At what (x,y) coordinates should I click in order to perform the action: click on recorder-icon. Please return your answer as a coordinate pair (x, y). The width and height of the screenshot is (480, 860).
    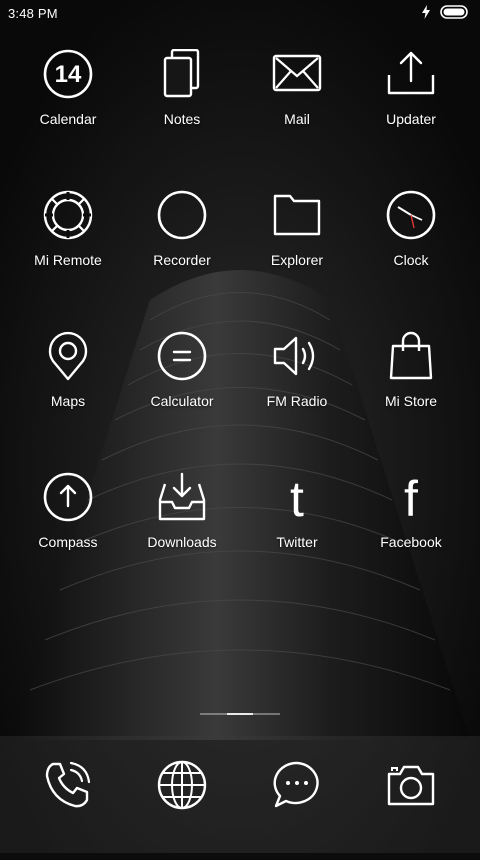
    Looking at the image, I should click on (182, 215).